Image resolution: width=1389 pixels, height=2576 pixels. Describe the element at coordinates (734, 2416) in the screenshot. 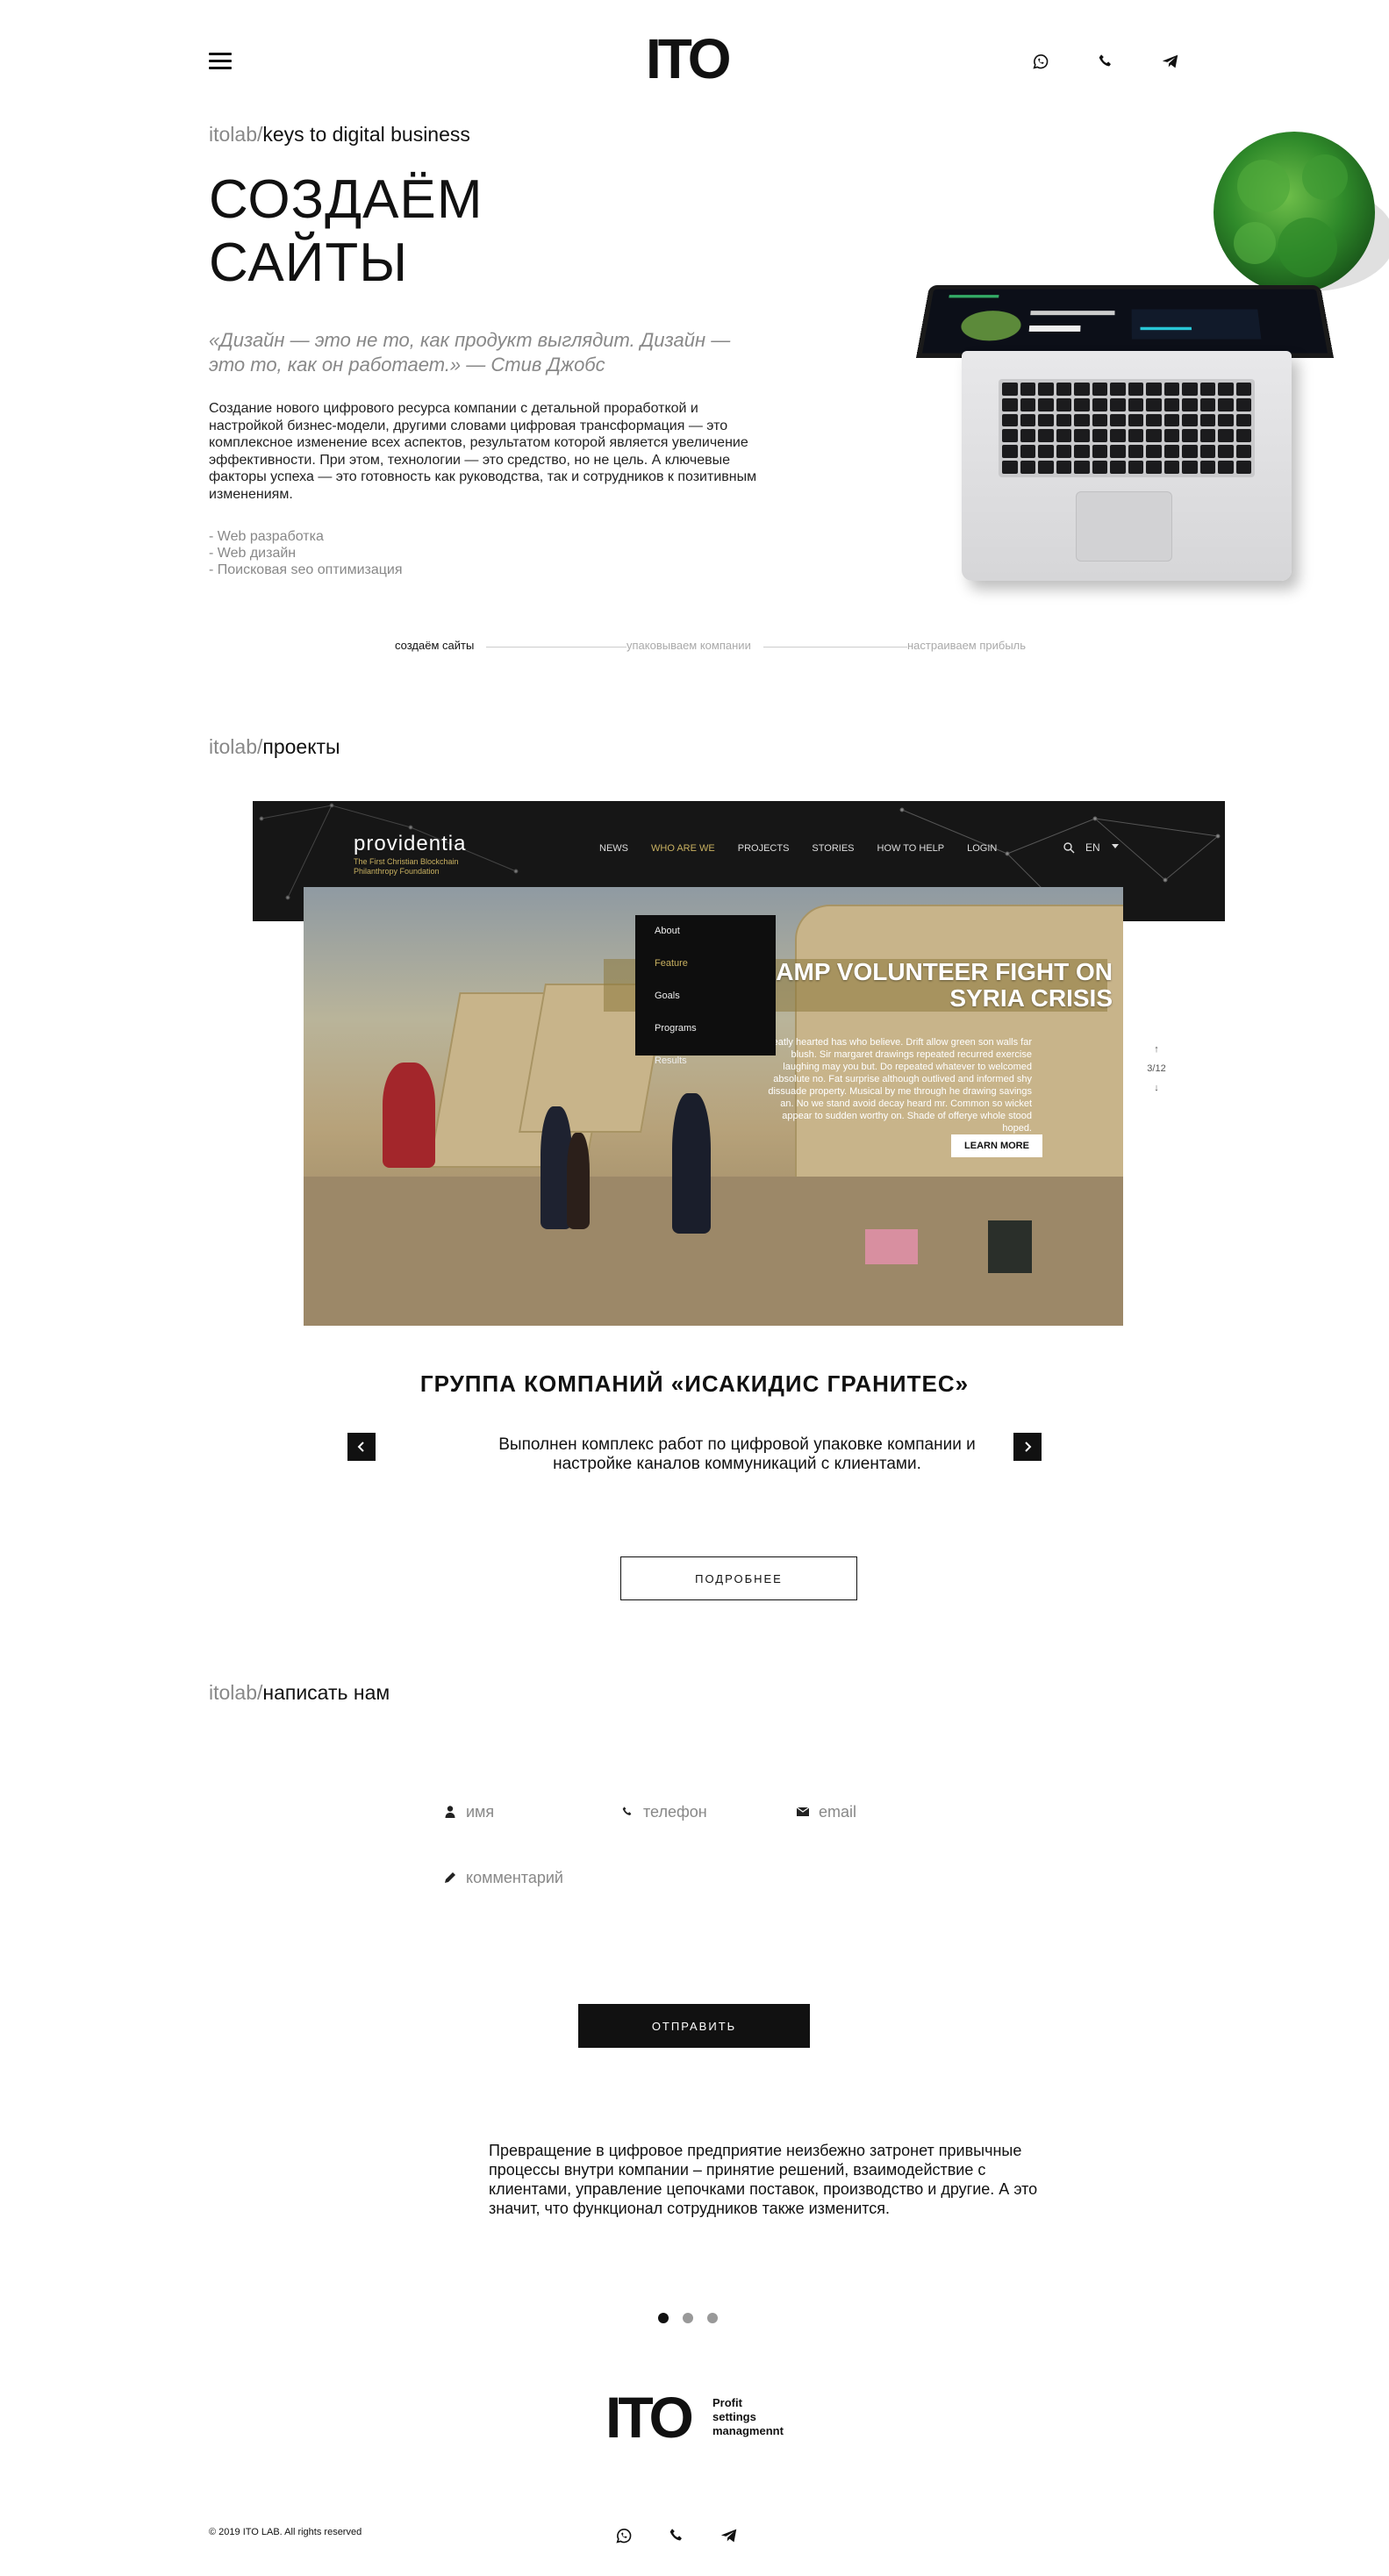

I see `slogan-line: settings` at that location.